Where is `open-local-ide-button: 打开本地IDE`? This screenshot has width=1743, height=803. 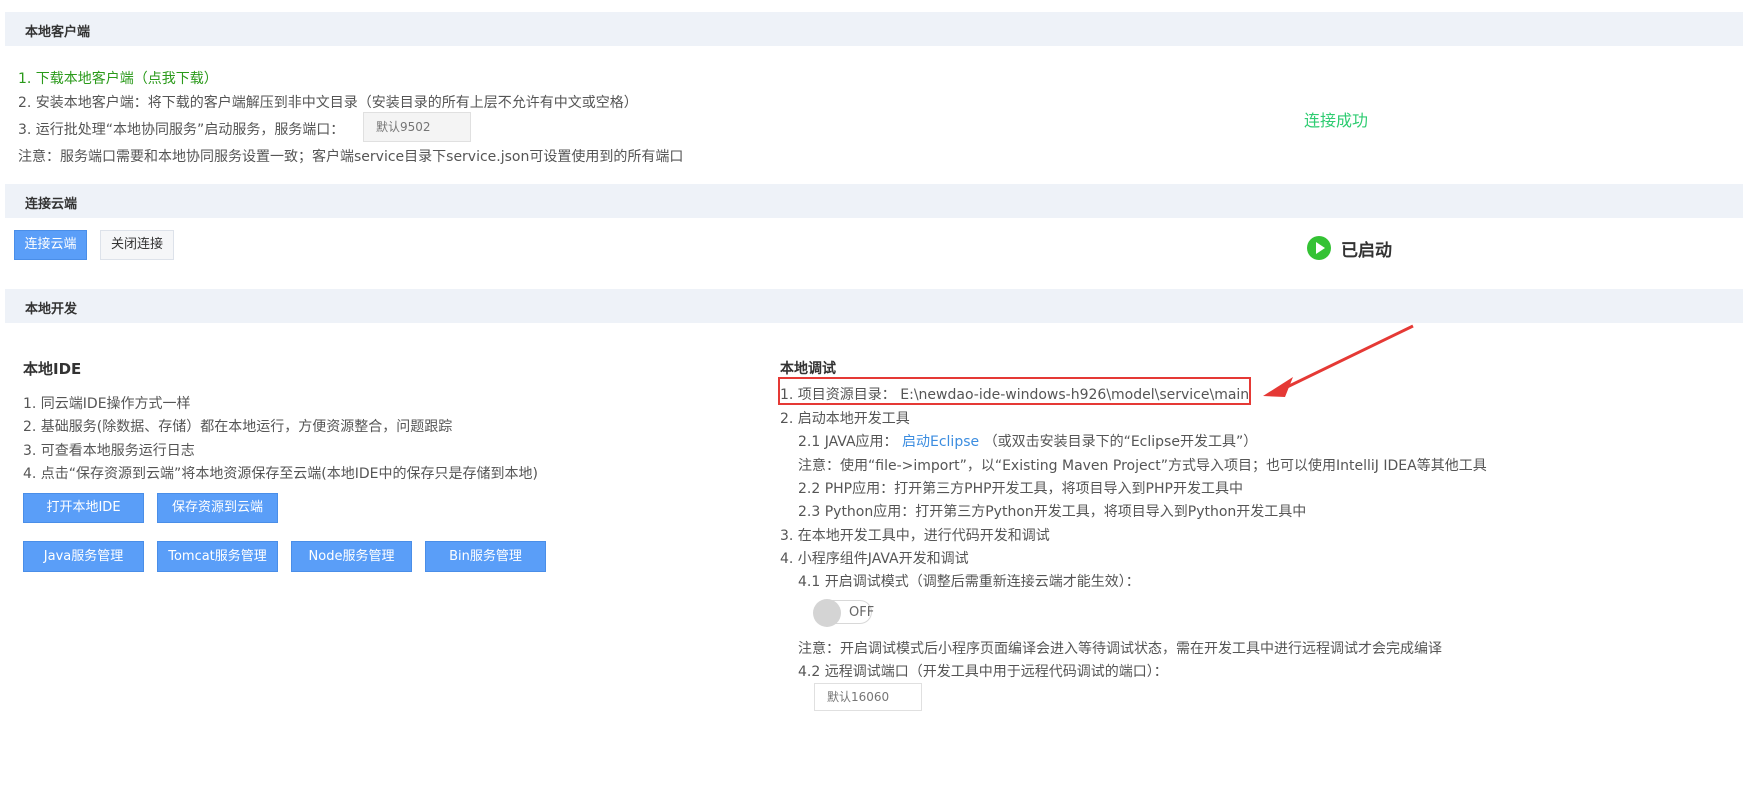
open-local-ide-button: 打开本地IDE is located at coordinates (83, 508).